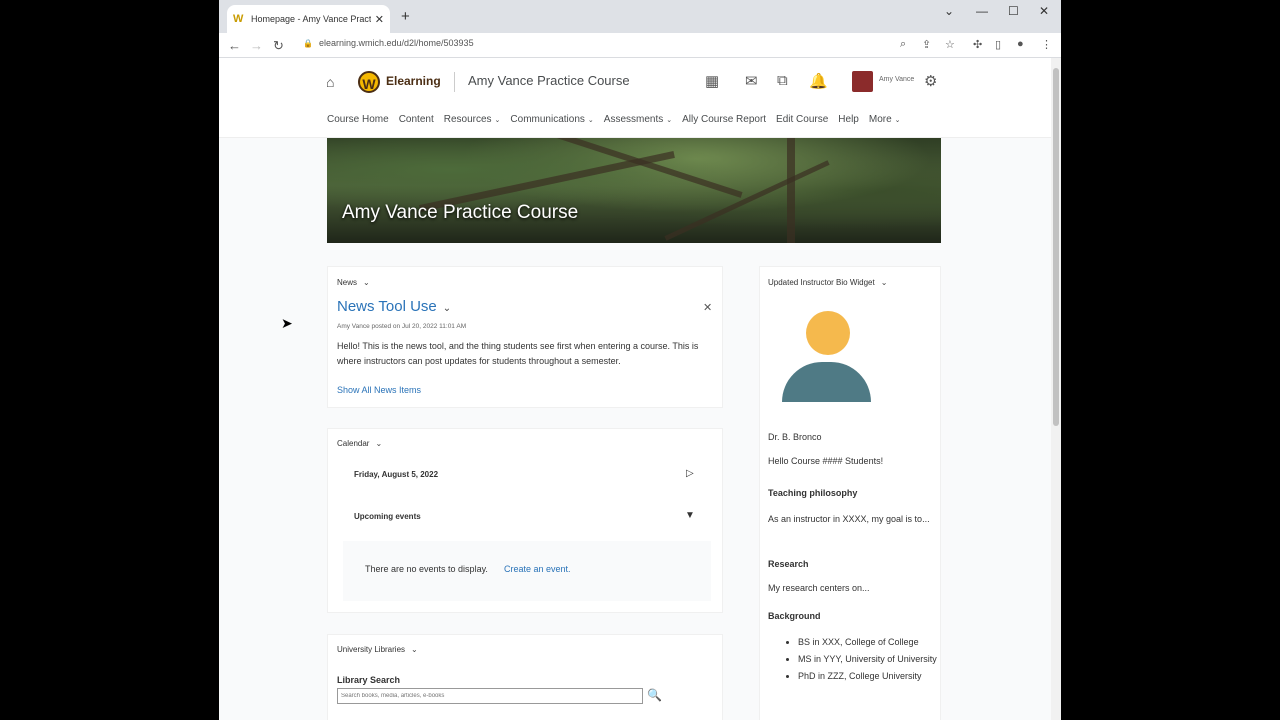 This screenshot has height=720, width=1280. What do you see at coordinates (875, 659) in the screenshot?
I see `list-item: MS in YYY, University of University` at bounding box center [875, 659].